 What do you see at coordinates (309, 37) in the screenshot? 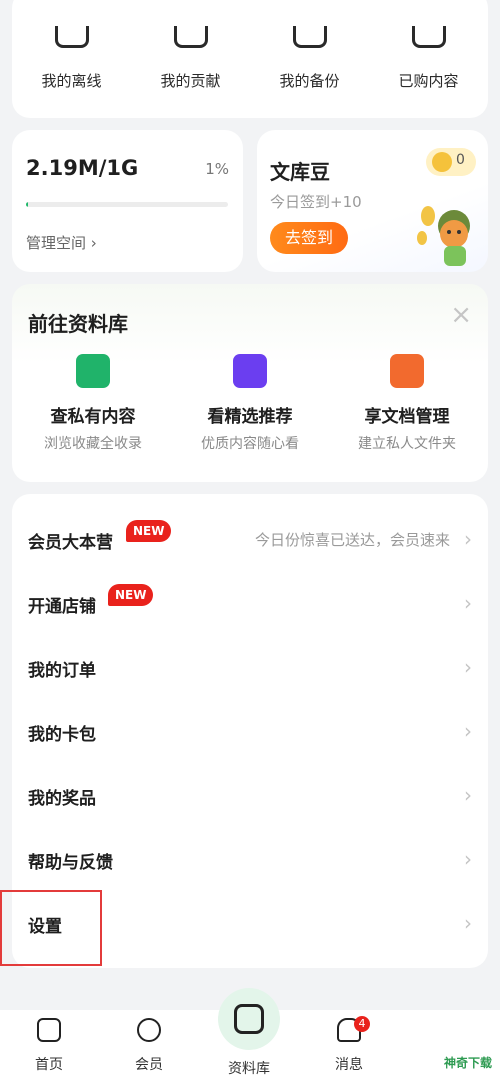
I see `backup-icon` at bounding box center [309, 37].